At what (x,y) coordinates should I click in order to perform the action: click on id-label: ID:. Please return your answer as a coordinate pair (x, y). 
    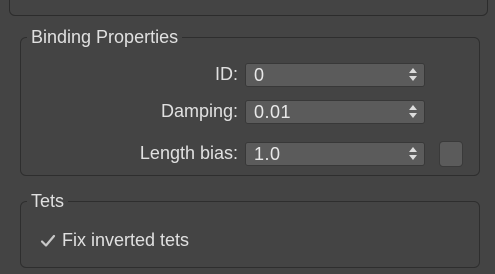
    Looking at the image, I should click on (226, 74).